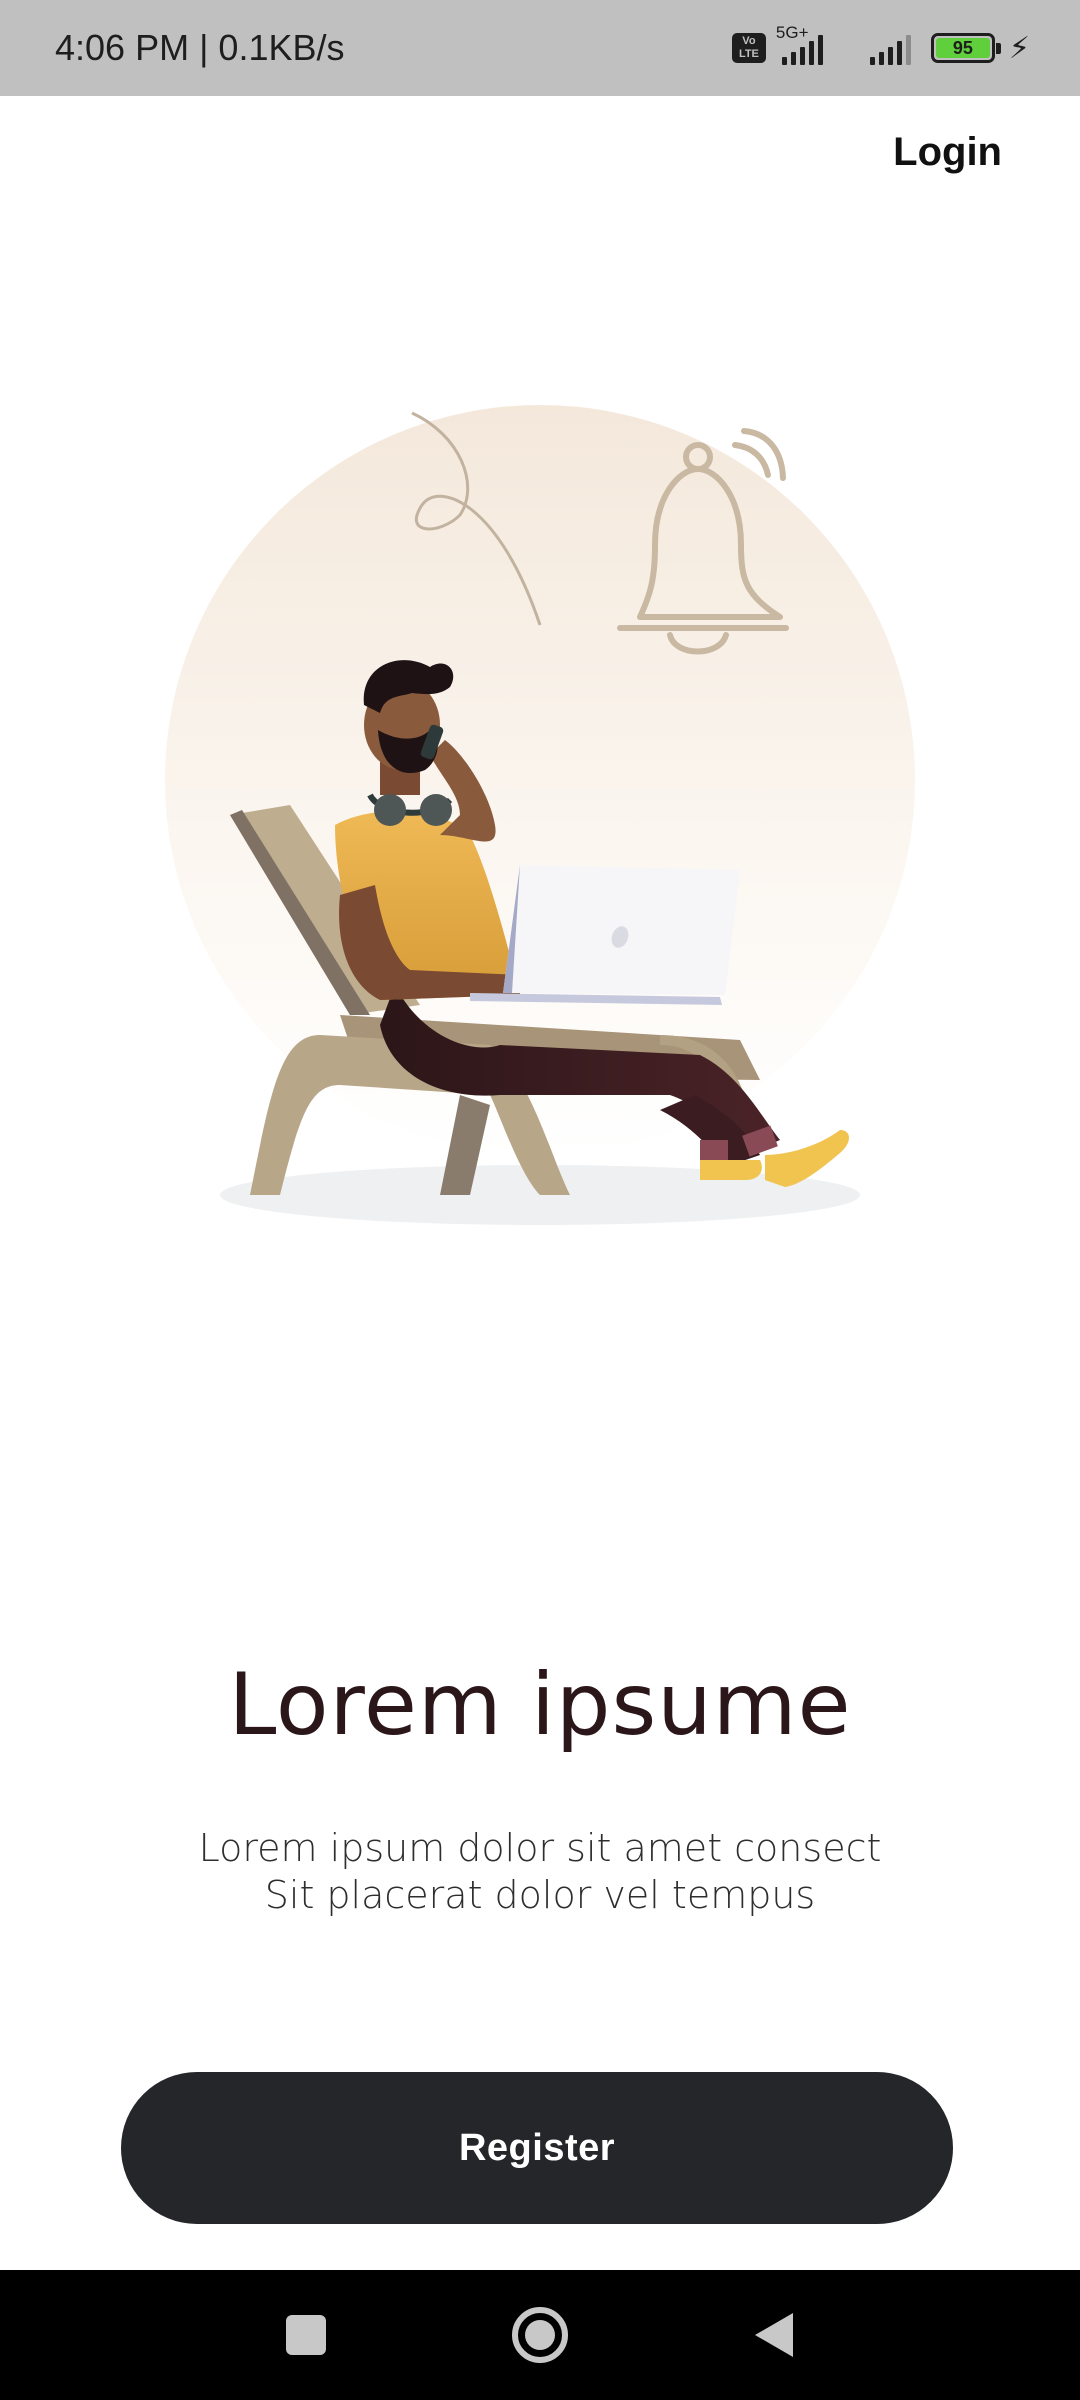 This screenshot has width=1080, height=2400. Describe the element at coordinates (540, 1848) in the screenshot. I see `subtitle-line-1: Lorem ipsum dolor sit amet consect` at that location.